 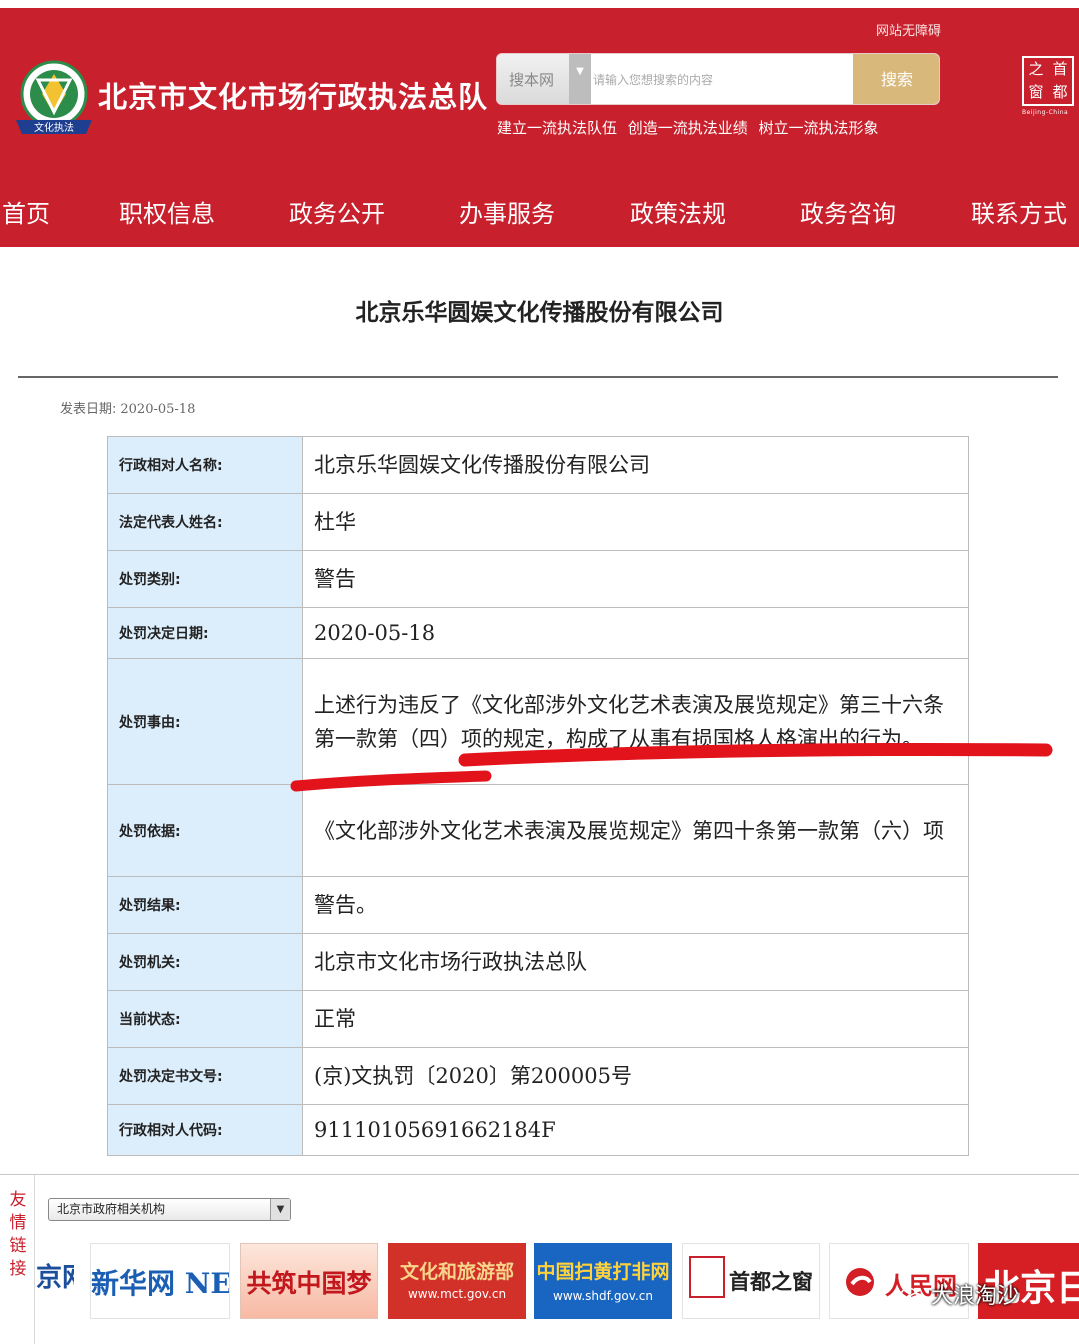 I want to click on svg-text: 文化执法, so click(x=54, y=127).